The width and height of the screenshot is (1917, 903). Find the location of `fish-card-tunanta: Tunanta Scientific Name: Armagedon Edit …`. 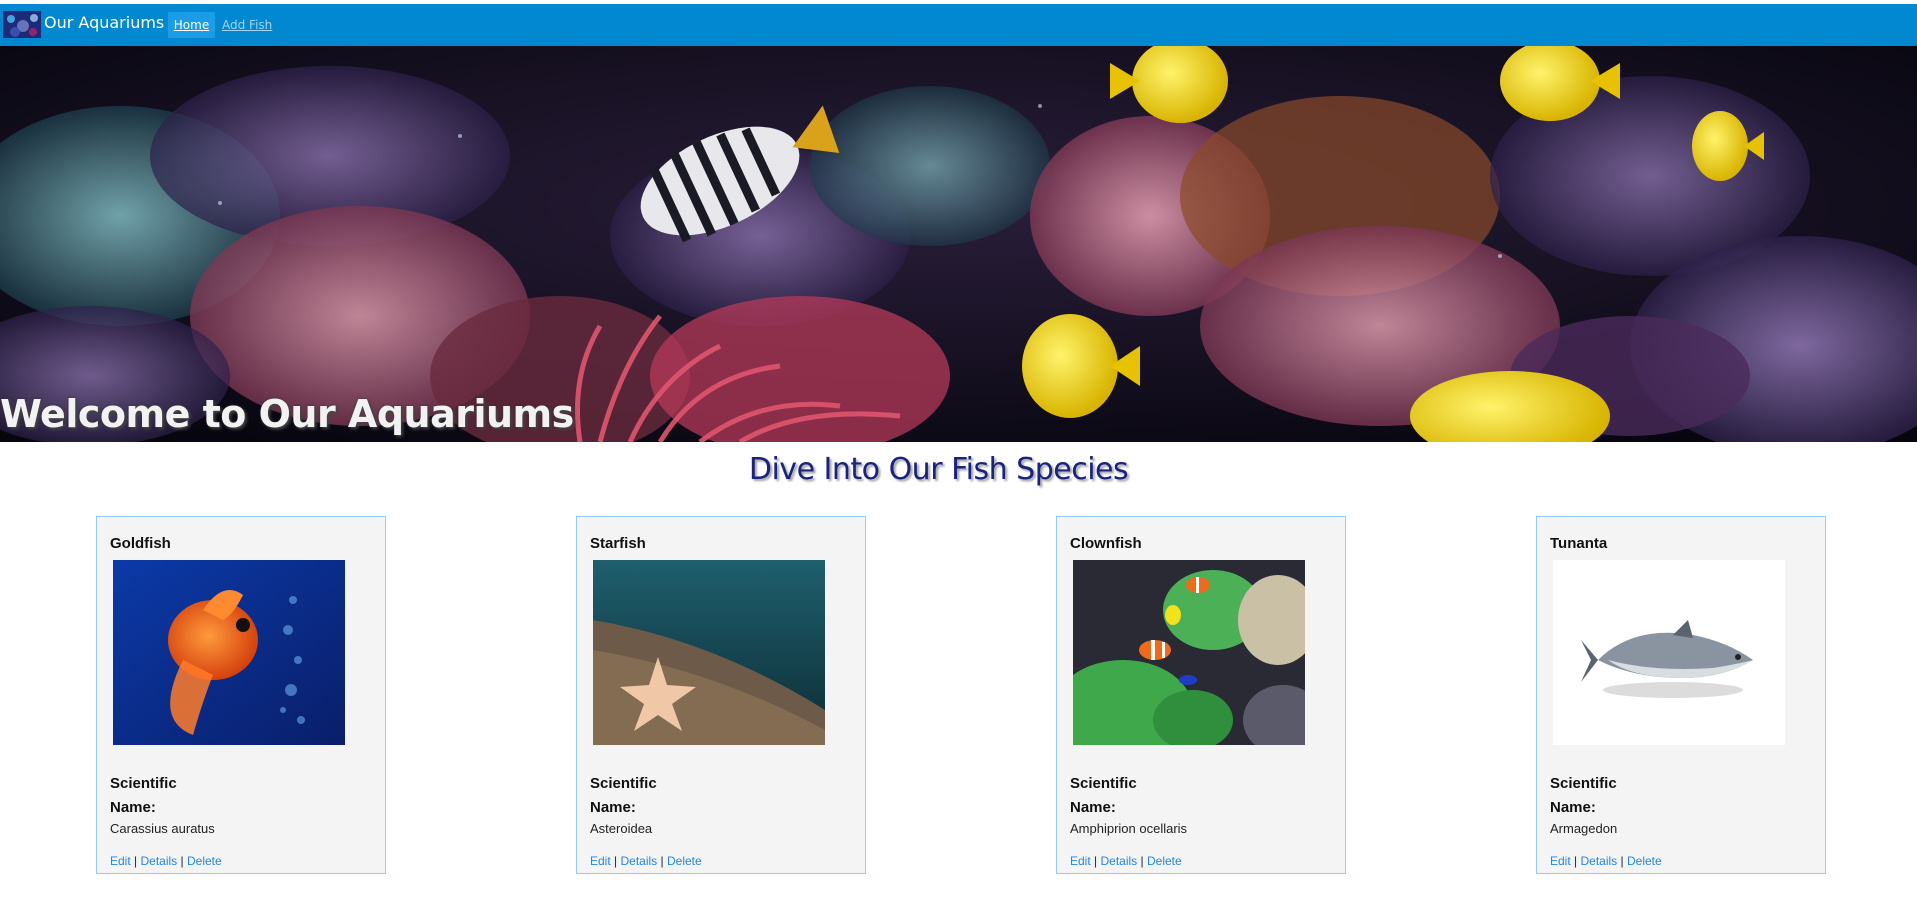

fish-card-tunanta: Tunanta Scientific Name: Armagedon Edit … is located at coordinates (1681, 695).